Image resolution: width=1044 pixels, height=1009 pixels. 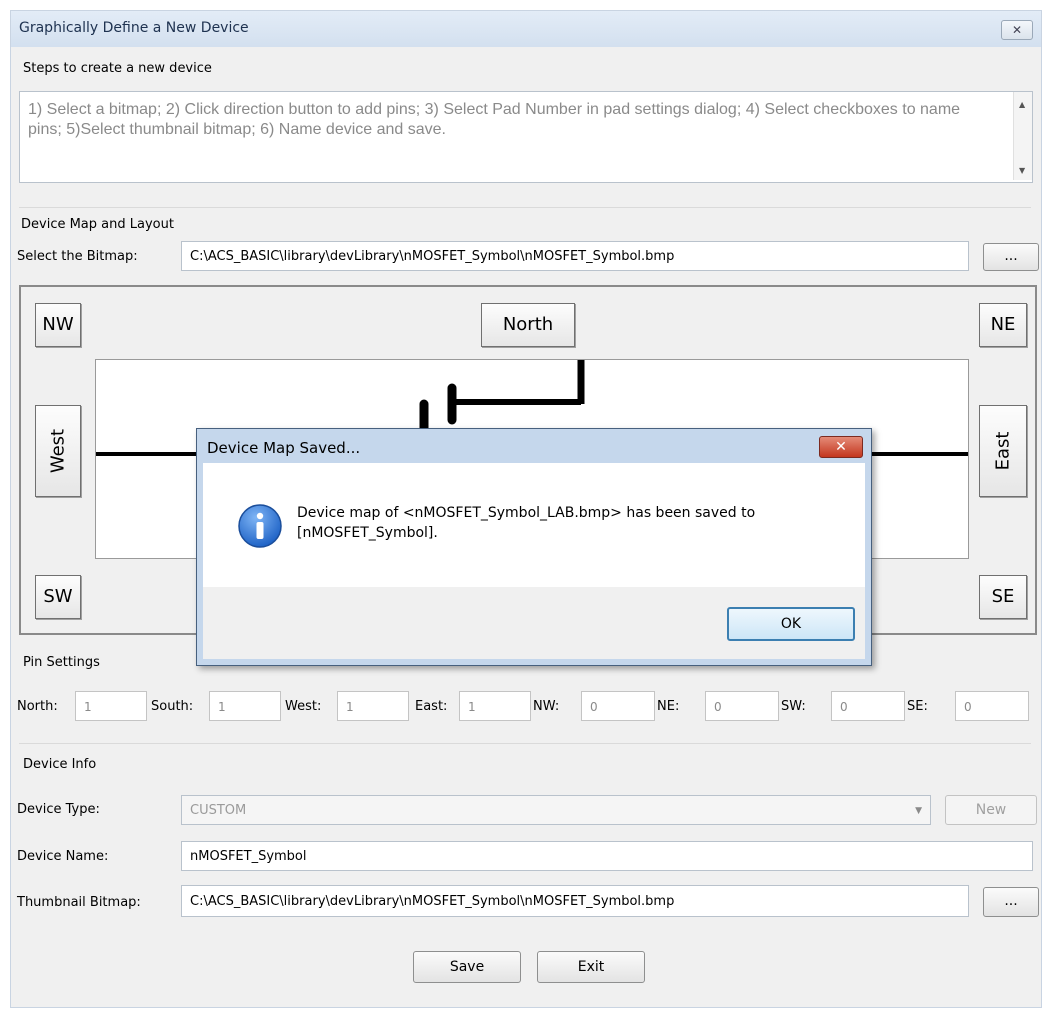 What do you see at coordinates (117, 68) in the screenshot?
I see `steps-heading: Steps to create a new device` at bounding box center [117, 68].